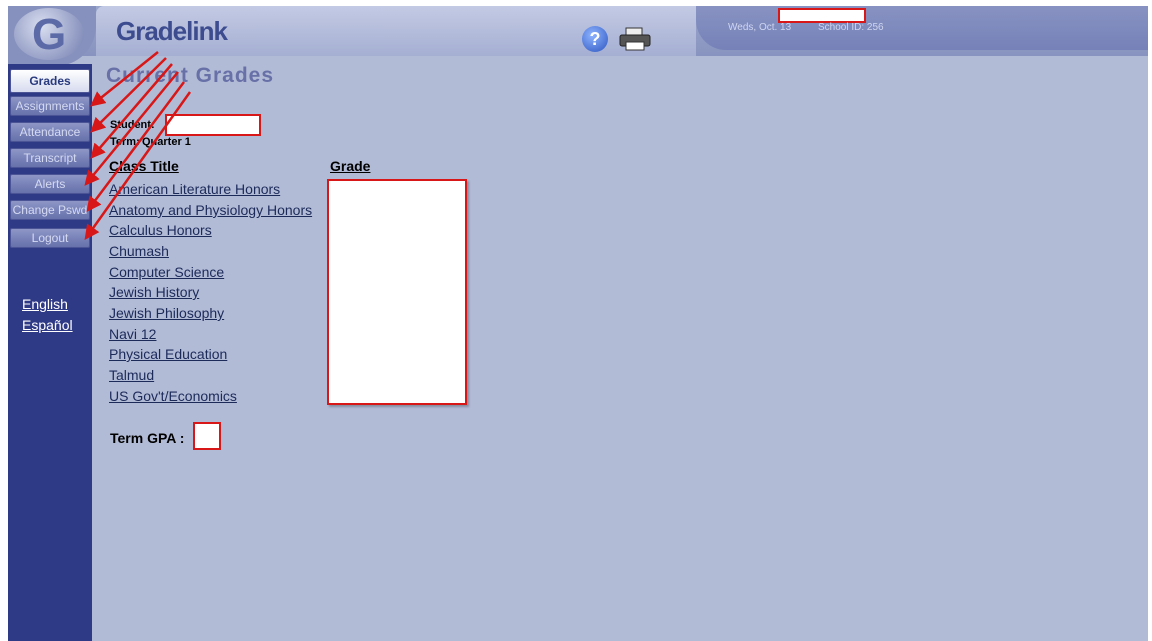 This screenshot has height=641, width=1152. I want to click on nav-transcript: Transcript, so click(50, 158).